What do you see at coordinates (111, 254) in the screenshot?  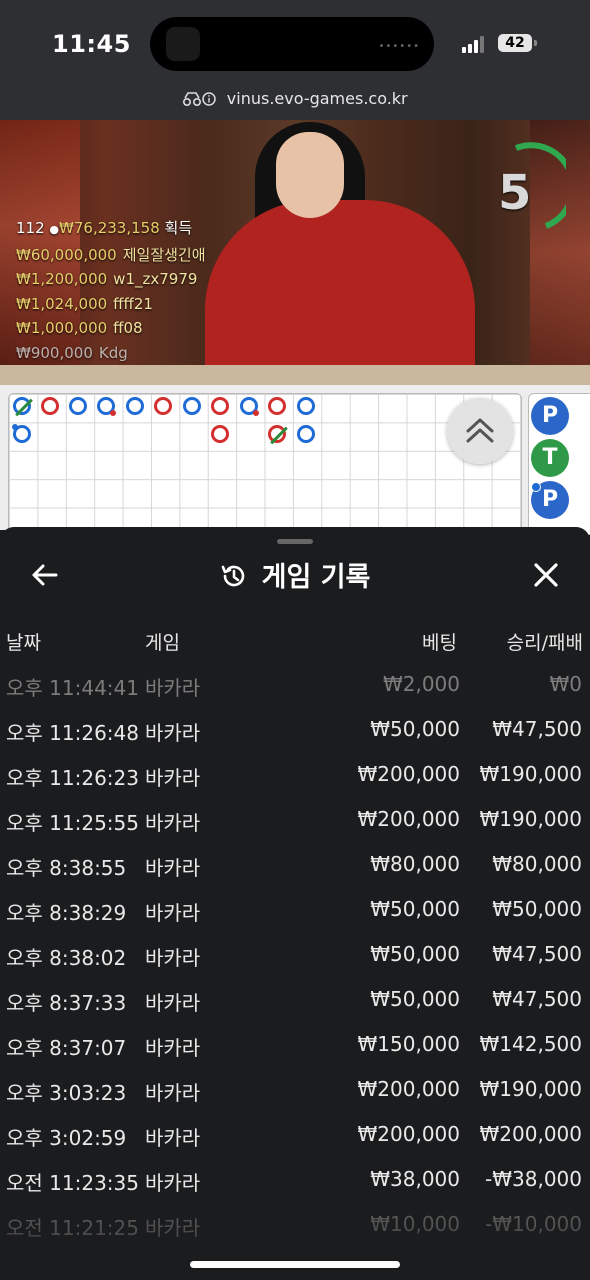 I see `winner-row: ₩60,000,000 제일잘생긴애` at bounding box center [111, 254].